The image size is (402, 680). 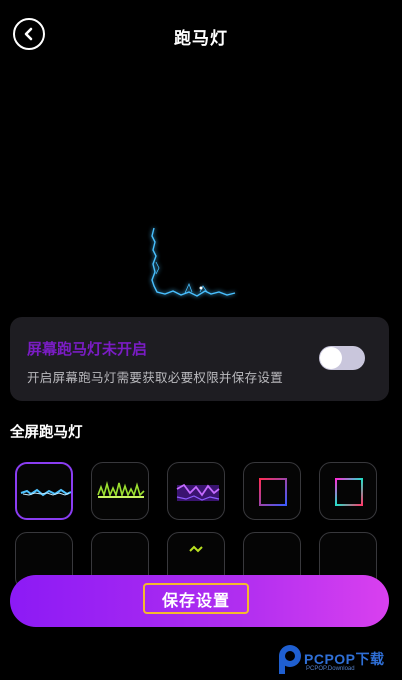 I want to click on save-label: 保存设置, so click(x=195, y=600).